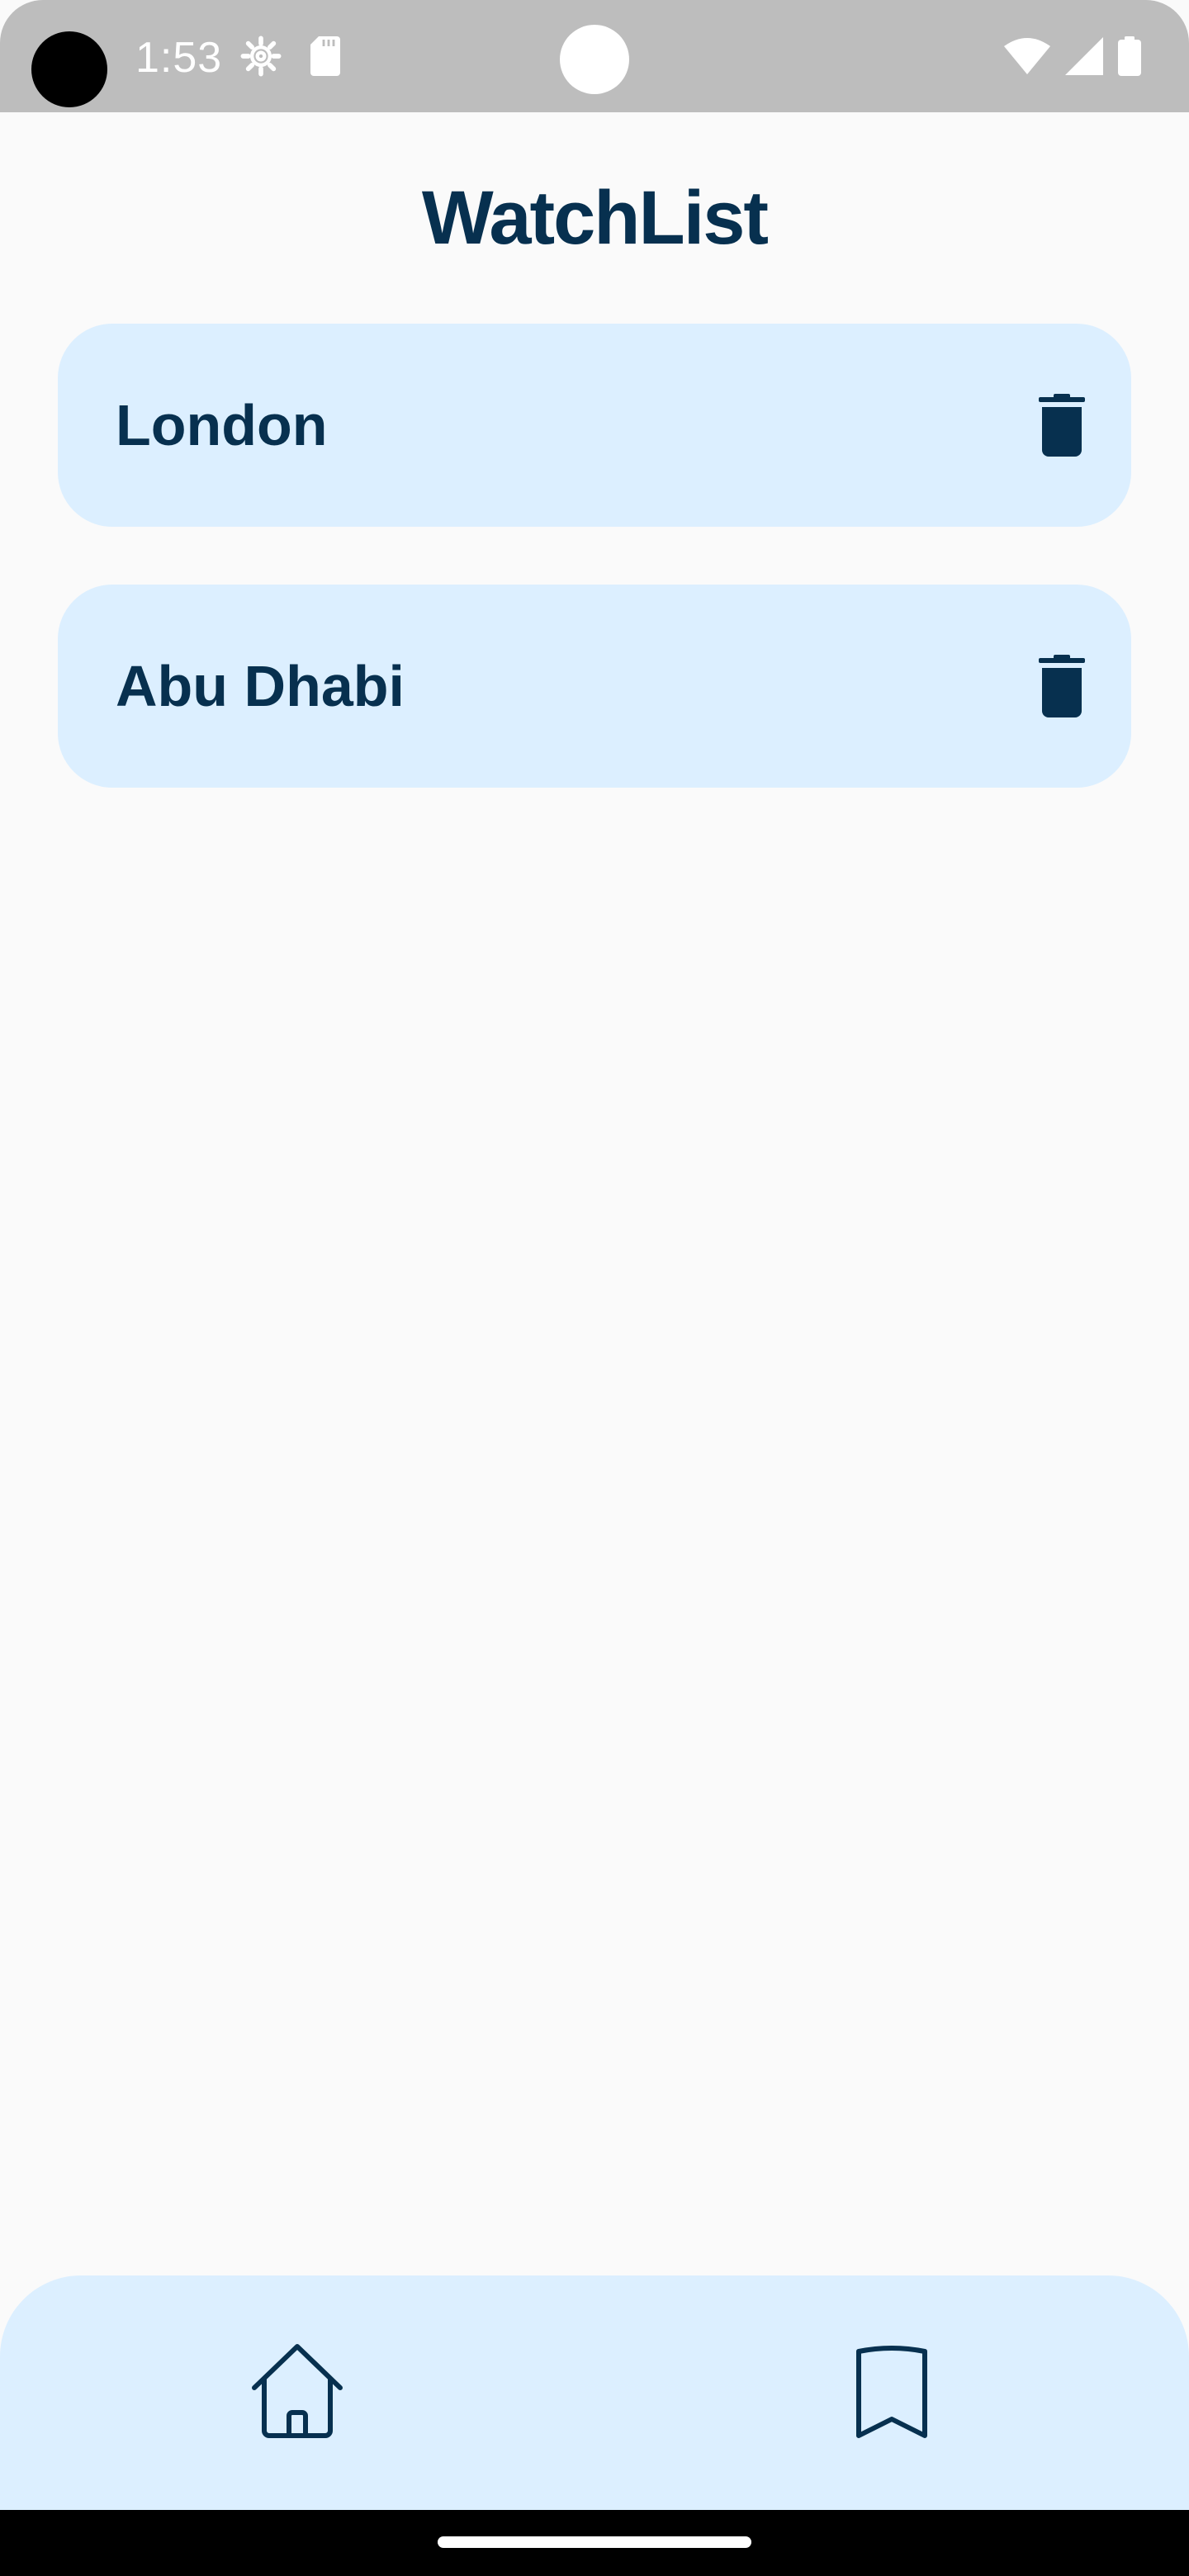  I want to click on battery-icon, so click(1129, 56).